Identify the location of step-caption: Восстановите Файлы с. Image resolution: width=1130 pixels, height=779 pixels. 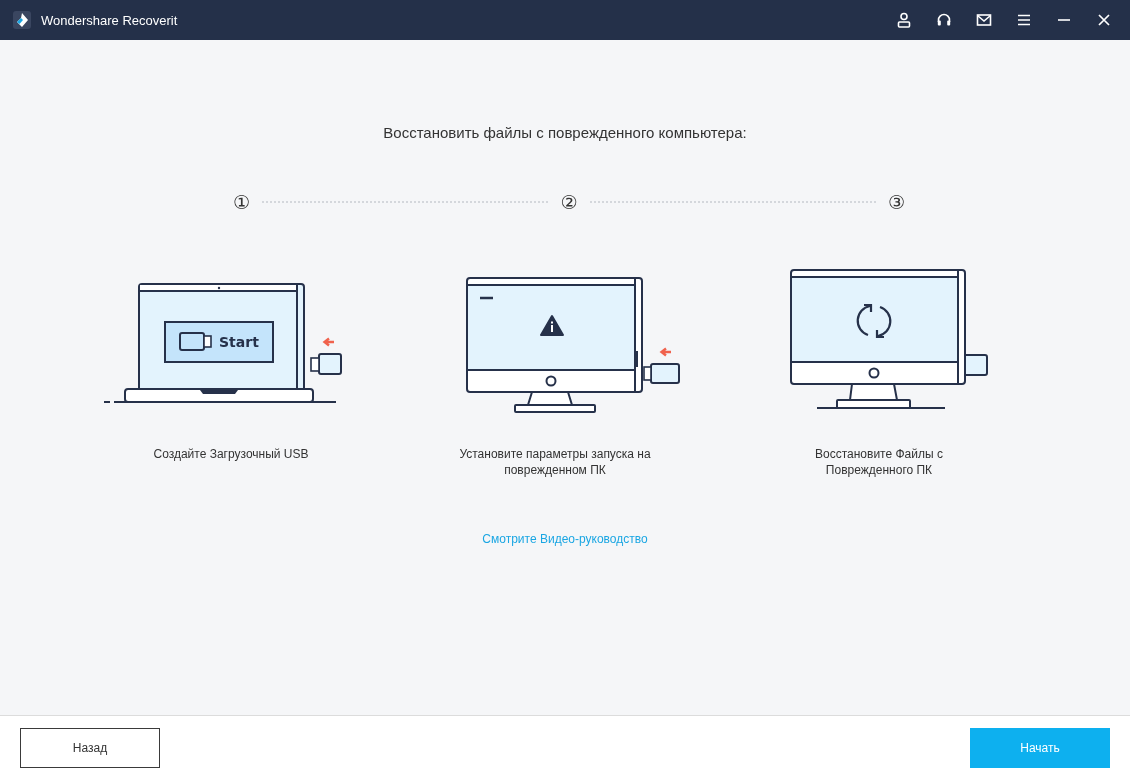
(879, 454).